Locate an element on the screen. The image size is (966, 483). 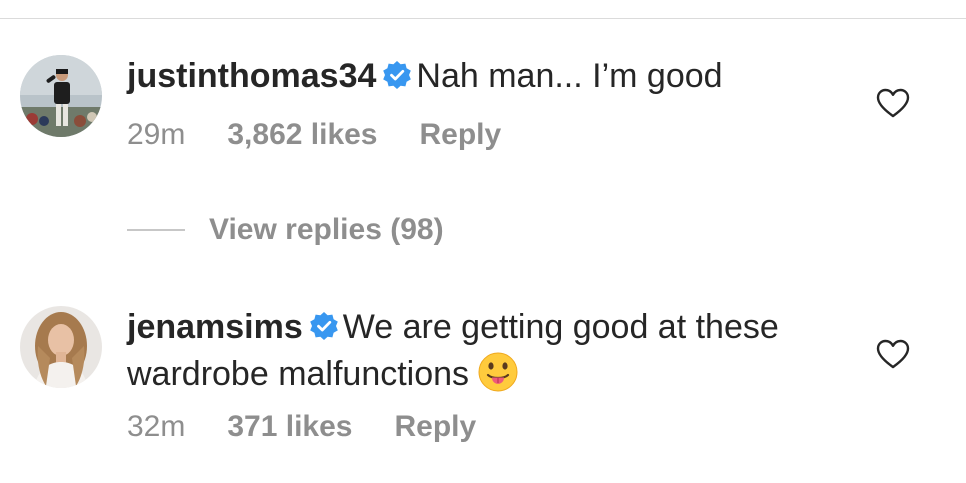
likes-count: 3,862 likes is located at coordinates (302, 134).